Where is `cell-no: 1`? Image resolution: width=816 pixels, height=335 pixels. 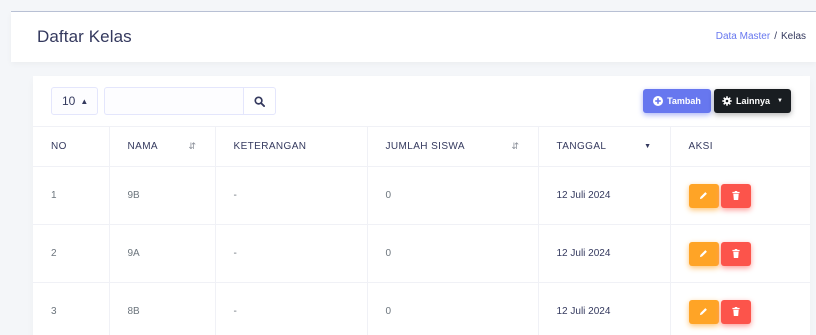
cell-no: 1 is located at coordinates (71, 195).